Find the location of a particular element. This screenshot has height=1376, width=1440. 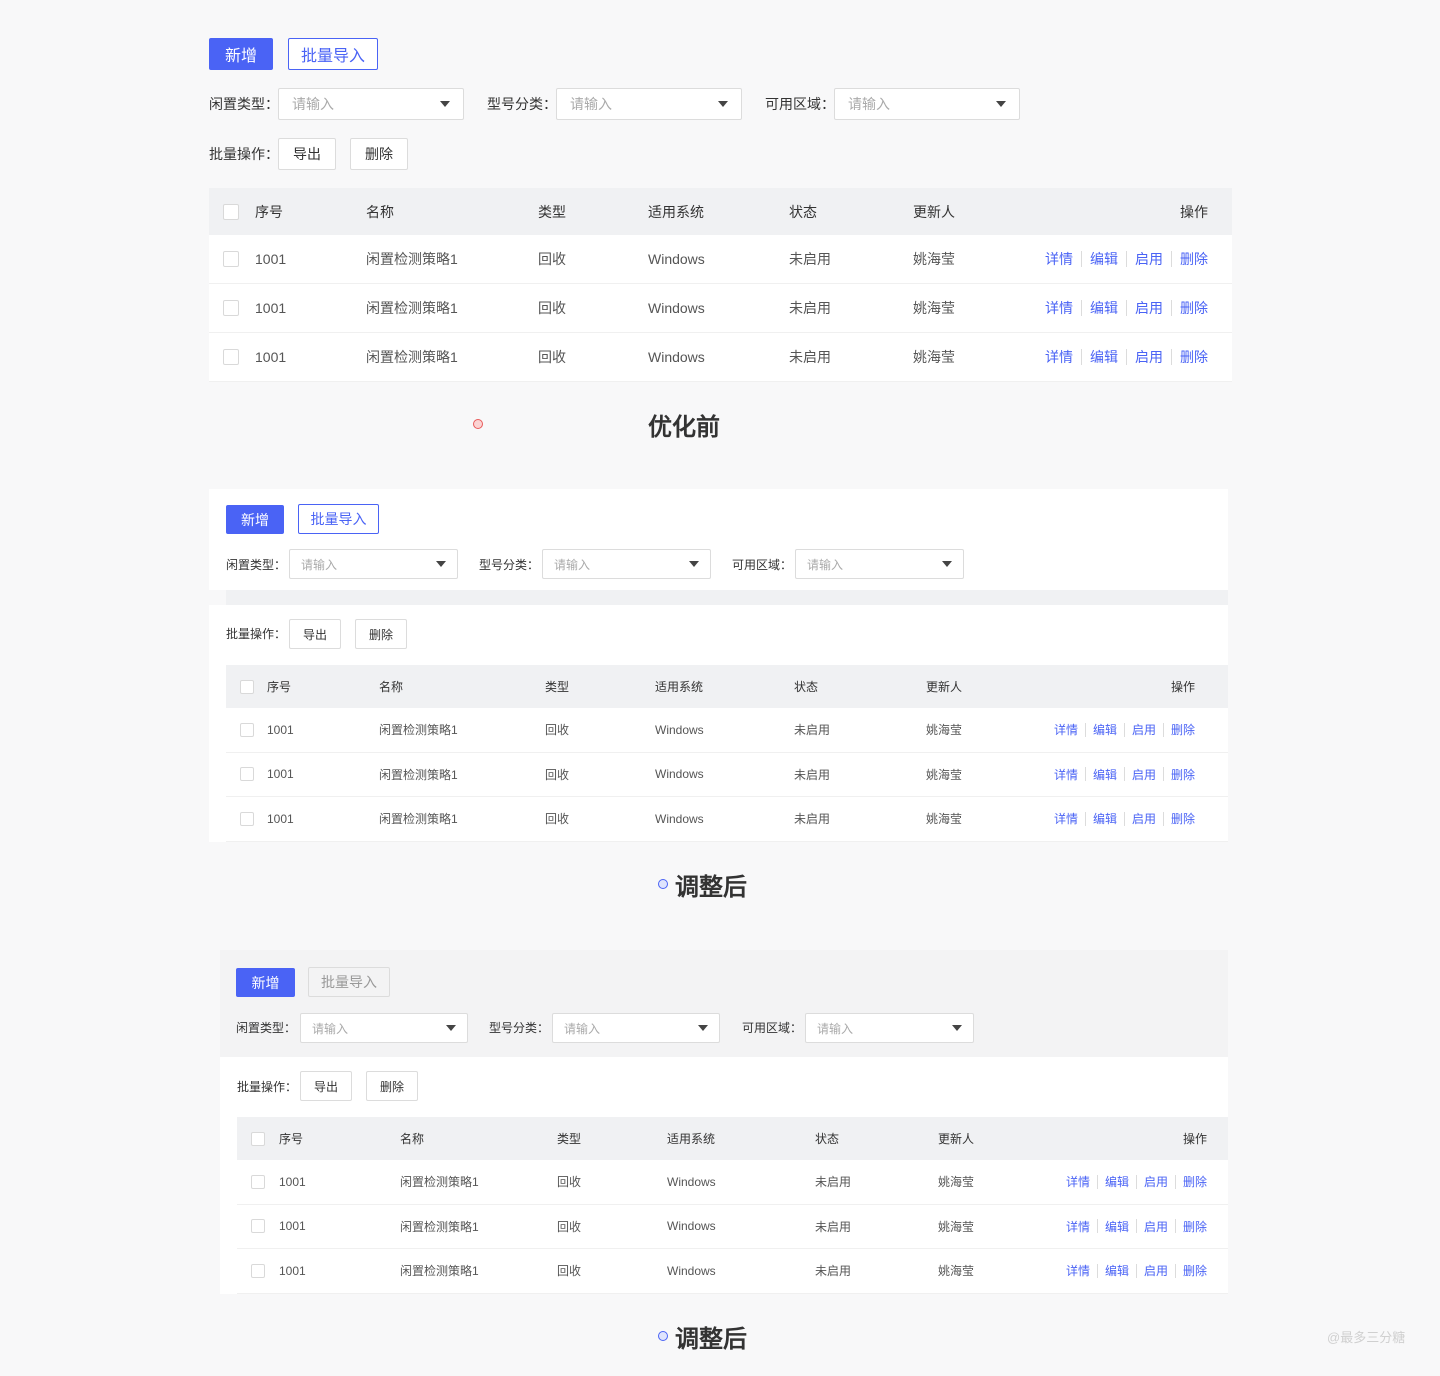

col-header-type: 类型 is located at coordinates (557, 687).